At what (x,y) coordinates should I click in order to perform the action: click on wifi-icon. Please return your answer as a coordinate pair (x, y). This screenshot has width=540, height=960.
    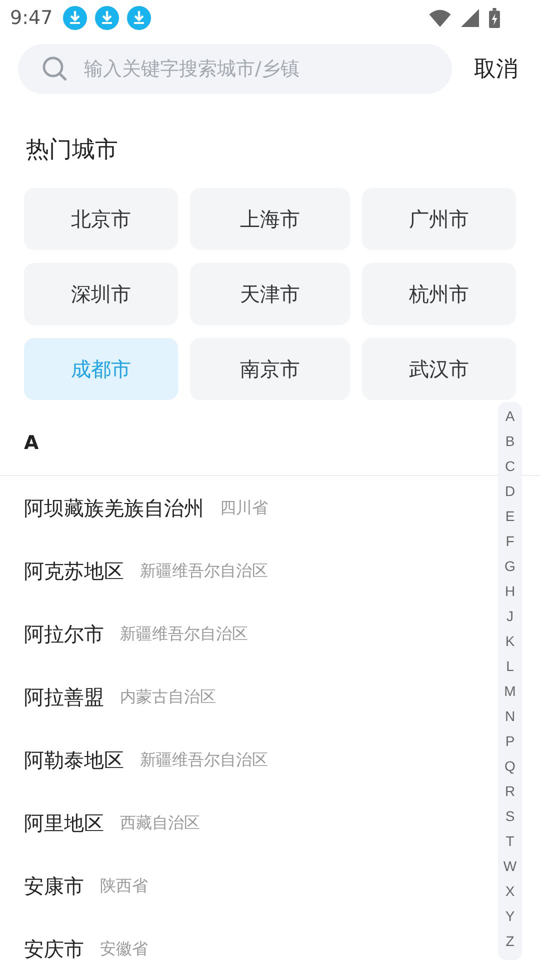
    Looking at the image, I should click on (440, 18).